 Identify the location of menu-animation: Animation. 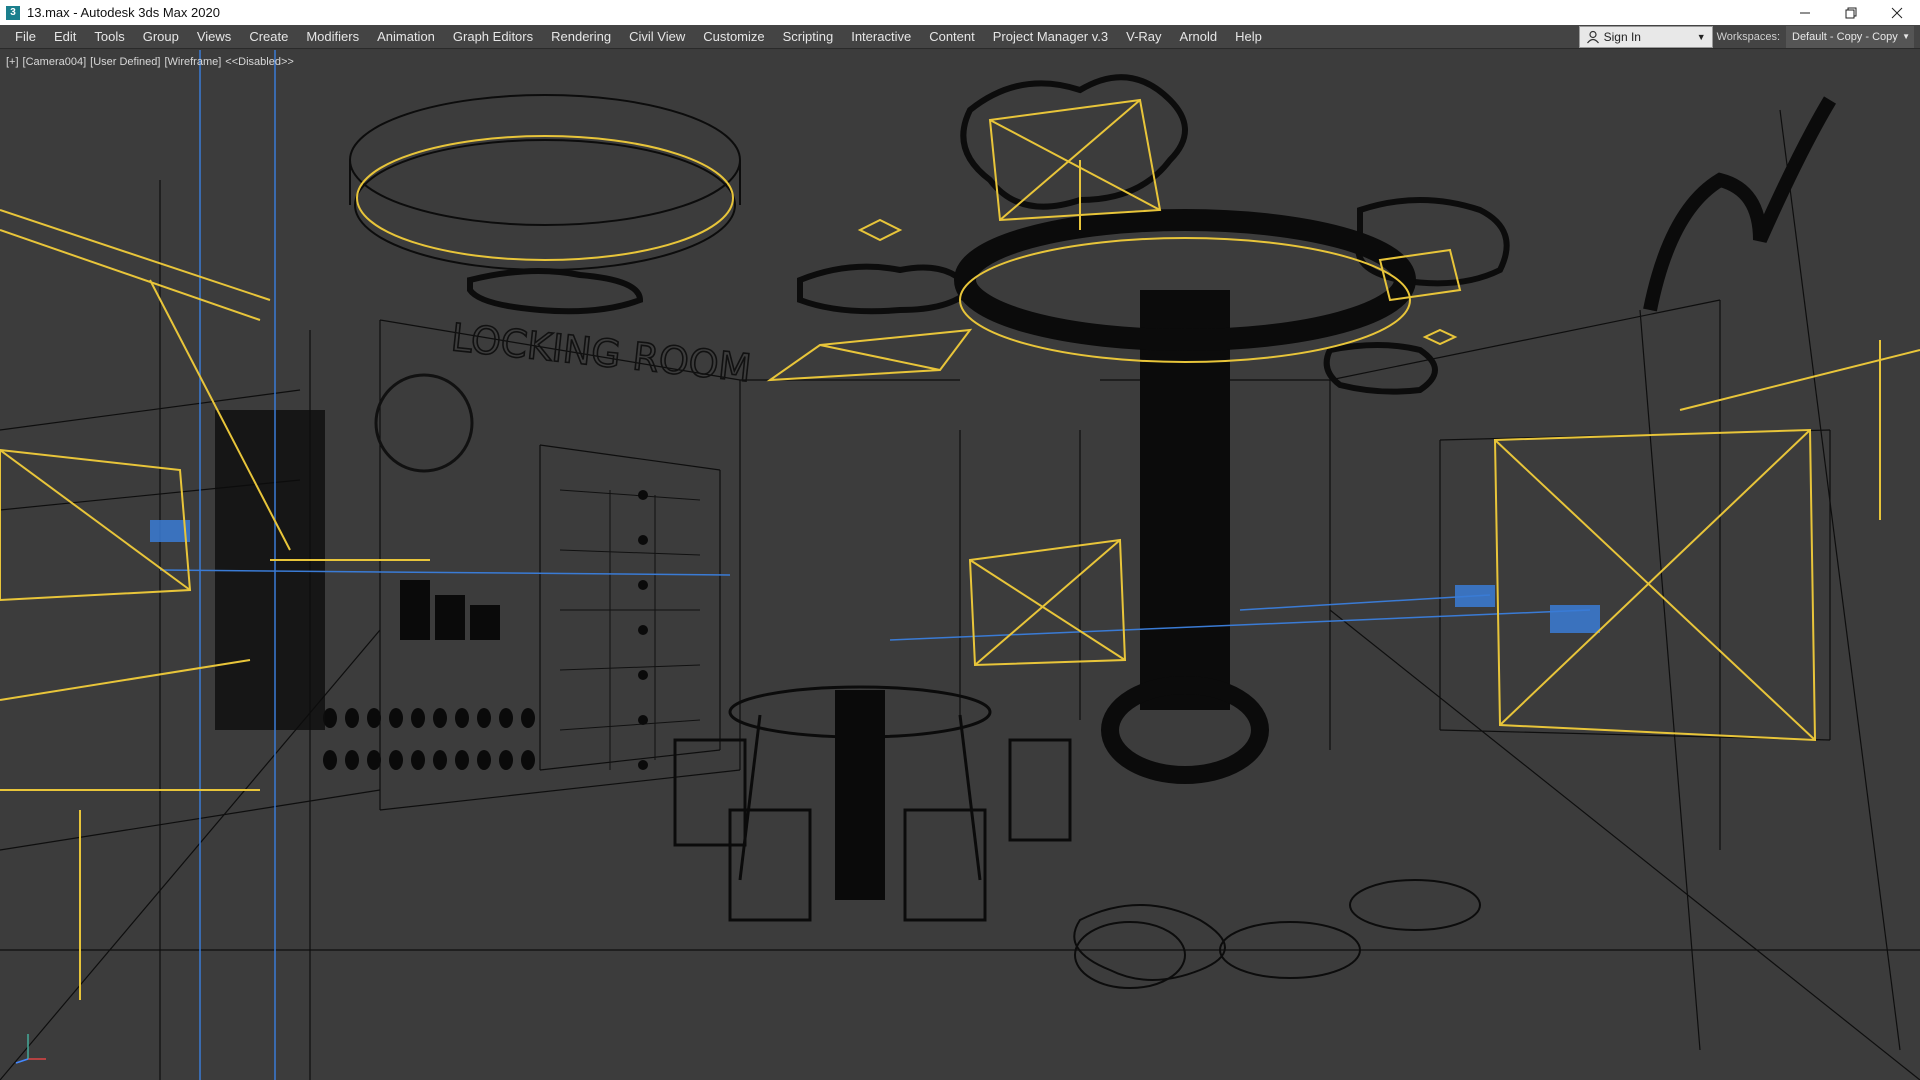
(406, 37).